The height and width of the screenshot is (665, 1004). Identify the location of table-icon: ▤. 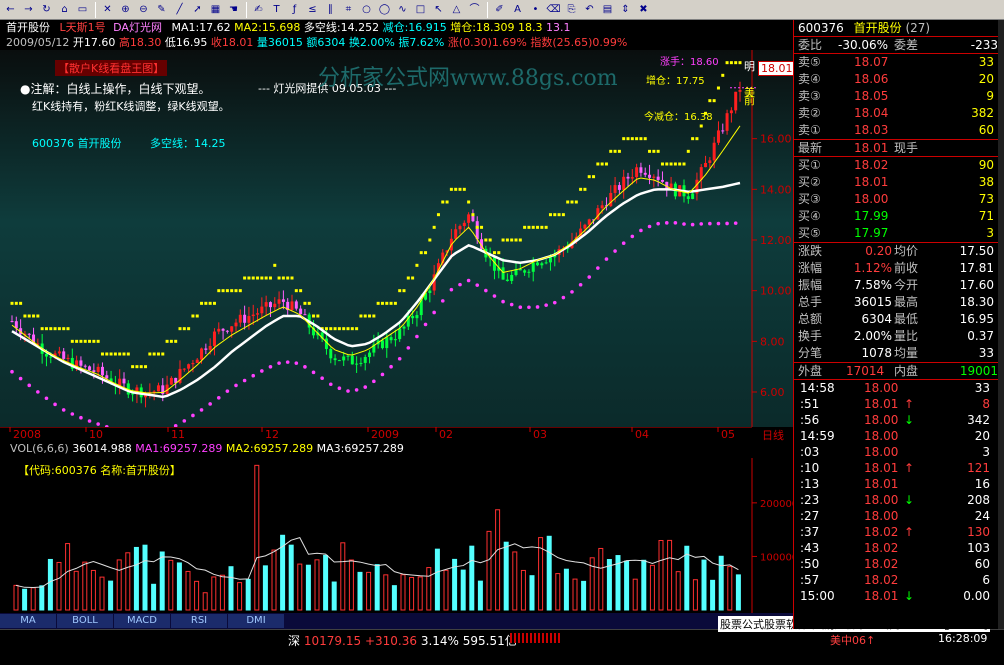
(607, 9).